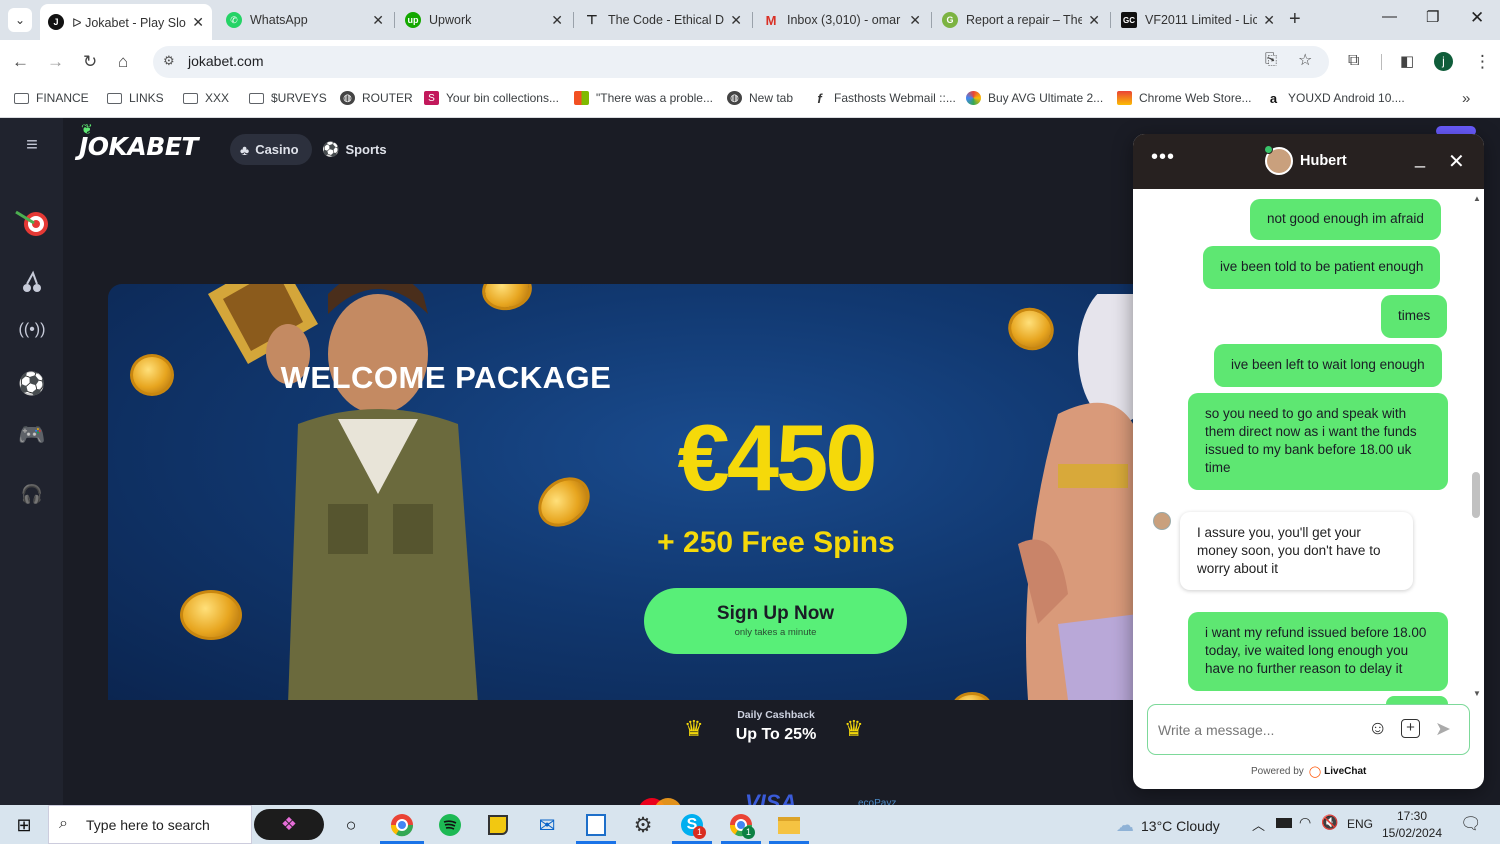 This screenshot has width=1500, height=844. I want to click on minimize-chat-icon: _, so click(1420, 158).